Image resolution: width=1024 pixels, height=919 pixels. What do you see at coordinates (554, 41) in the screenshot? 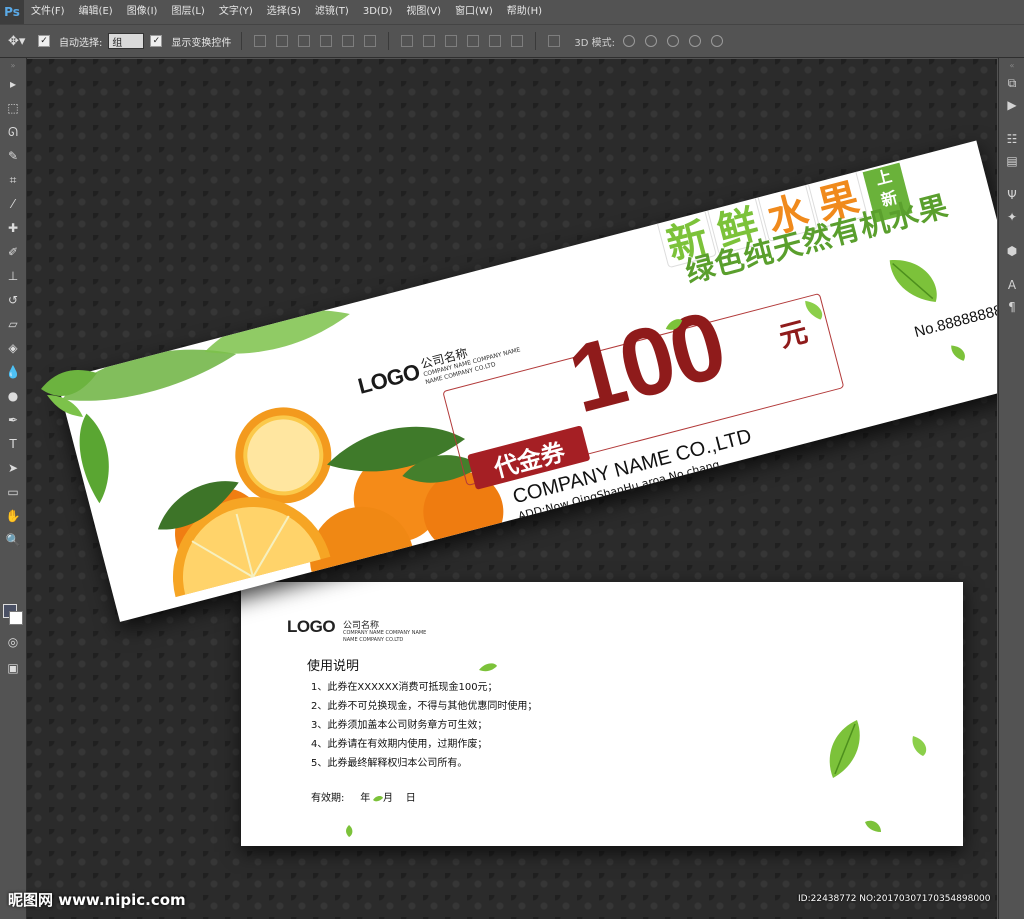
I see `auto-align-icon` at bounding box center [554, 41].